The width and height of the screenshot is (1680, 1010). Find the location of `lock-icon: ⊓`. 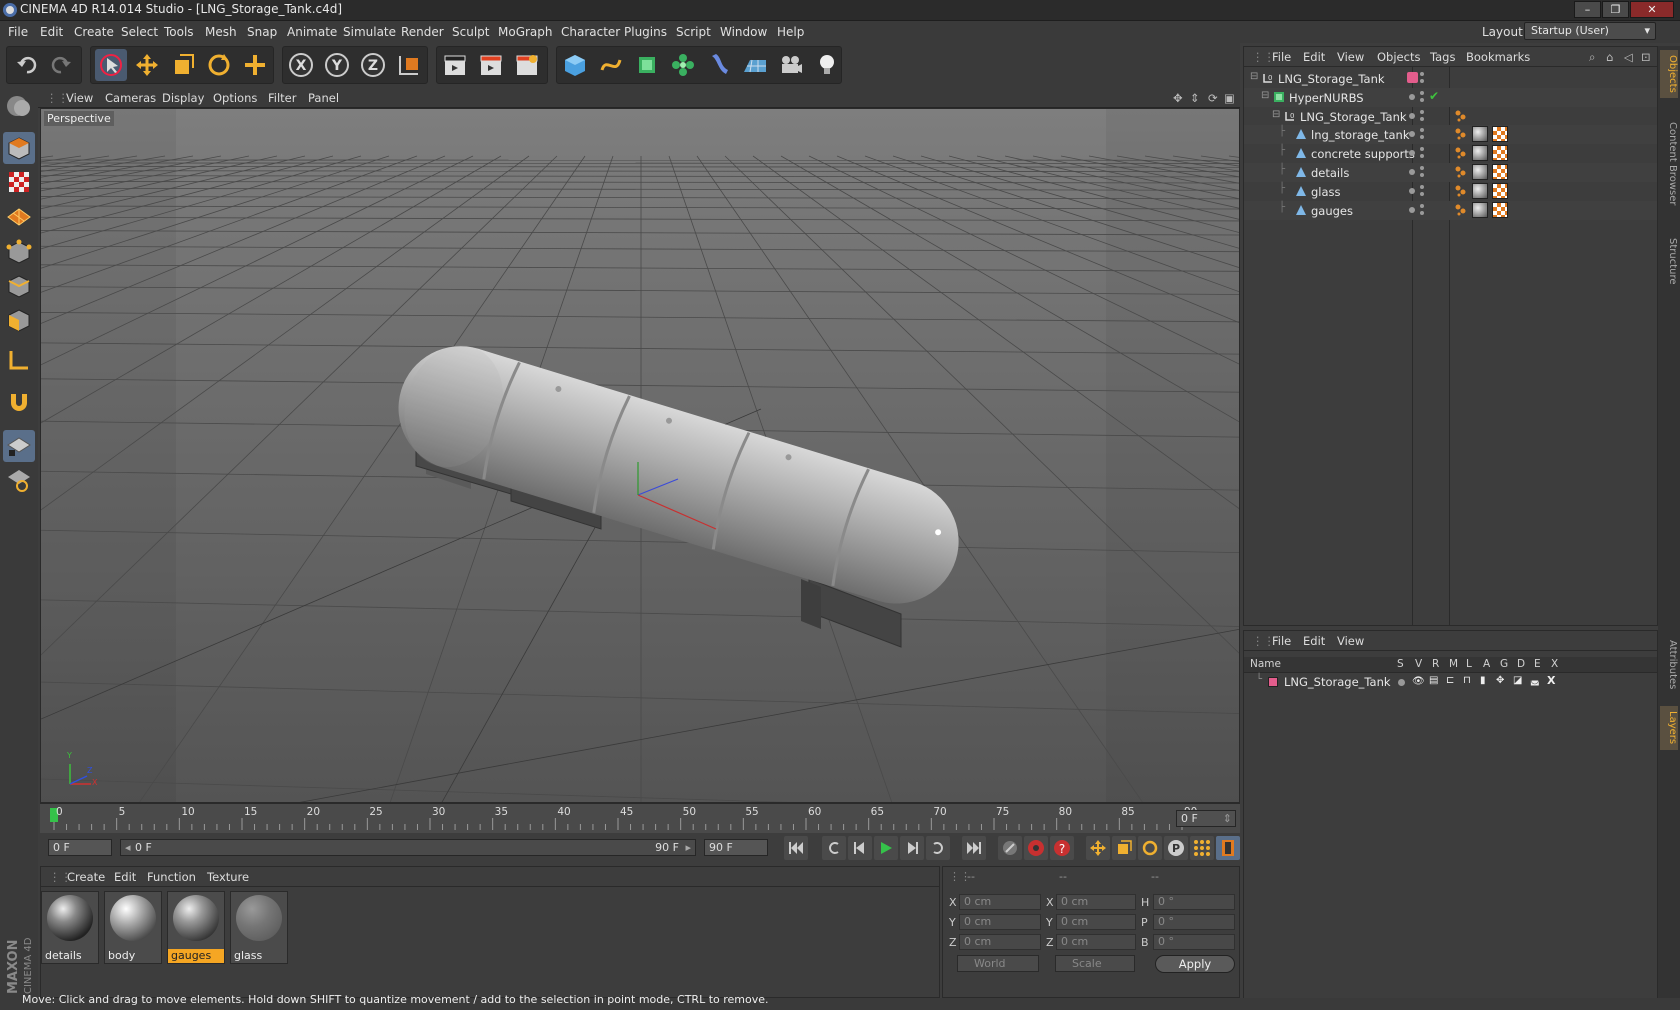

lock-icon: ⊓ is located at coordinates (1467, 680).